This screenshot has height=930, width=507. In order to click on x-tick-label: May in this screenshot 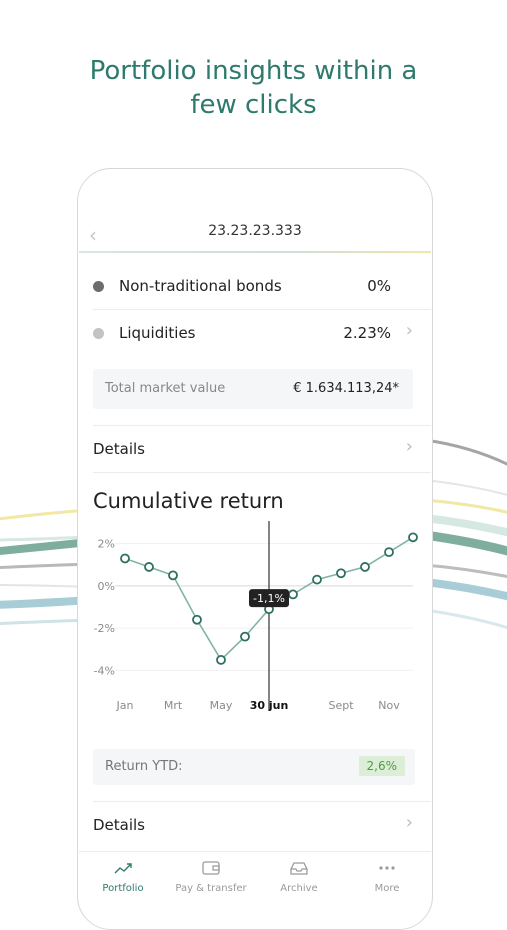, I will do `click(221, 705)`.